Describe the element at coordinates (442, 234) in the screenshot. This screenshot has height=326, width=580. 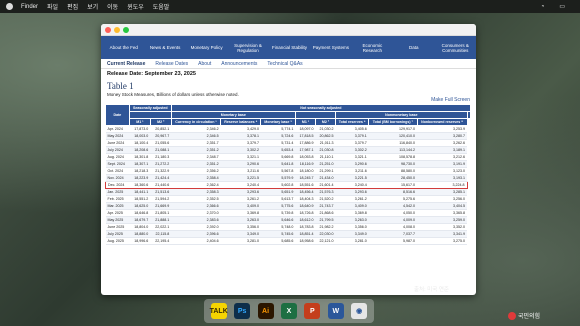
I see `table-cell: 3,341.9` at that location.